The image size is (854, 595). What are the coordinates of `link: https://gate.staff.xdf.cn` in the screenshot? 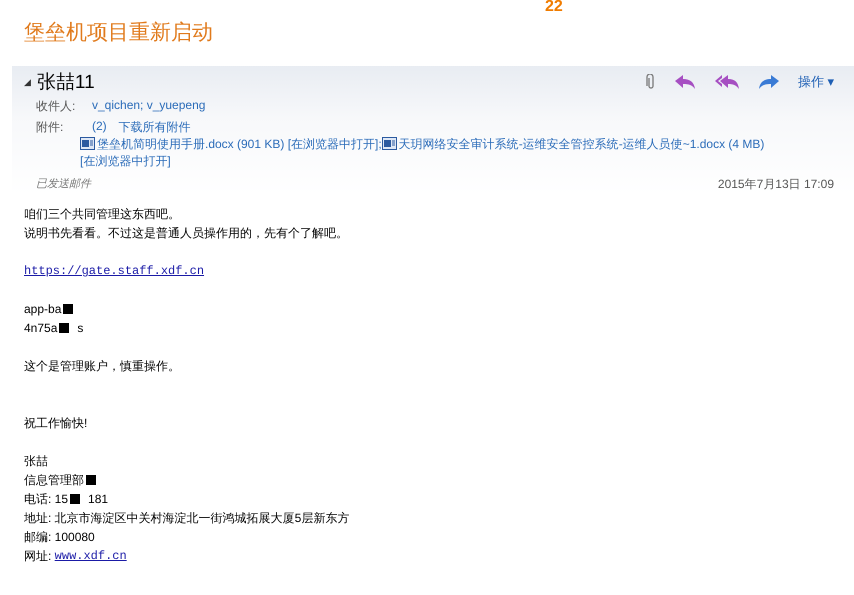 It's located at (114, 271).